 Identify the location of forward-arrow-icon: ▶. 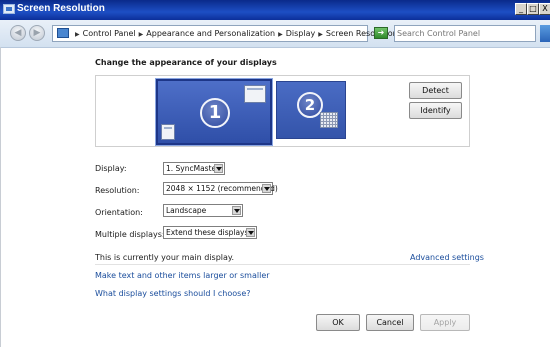
(37, 33).